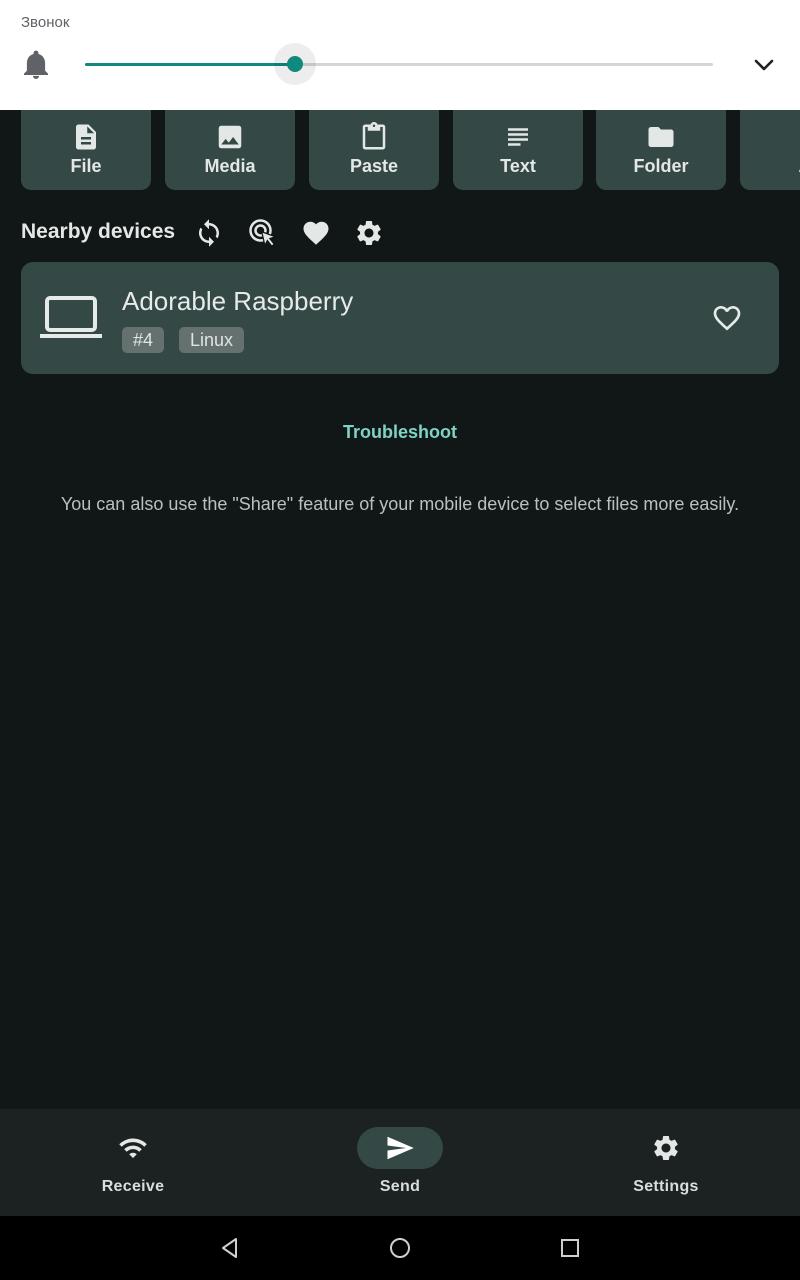 Image resolution: width=800 pixels, height=1280 pixels. What do you see at coordinates (238, 301) in the screenshot?
I see `device-name: Adorable Raspberry` at bounding box center [238, 301].